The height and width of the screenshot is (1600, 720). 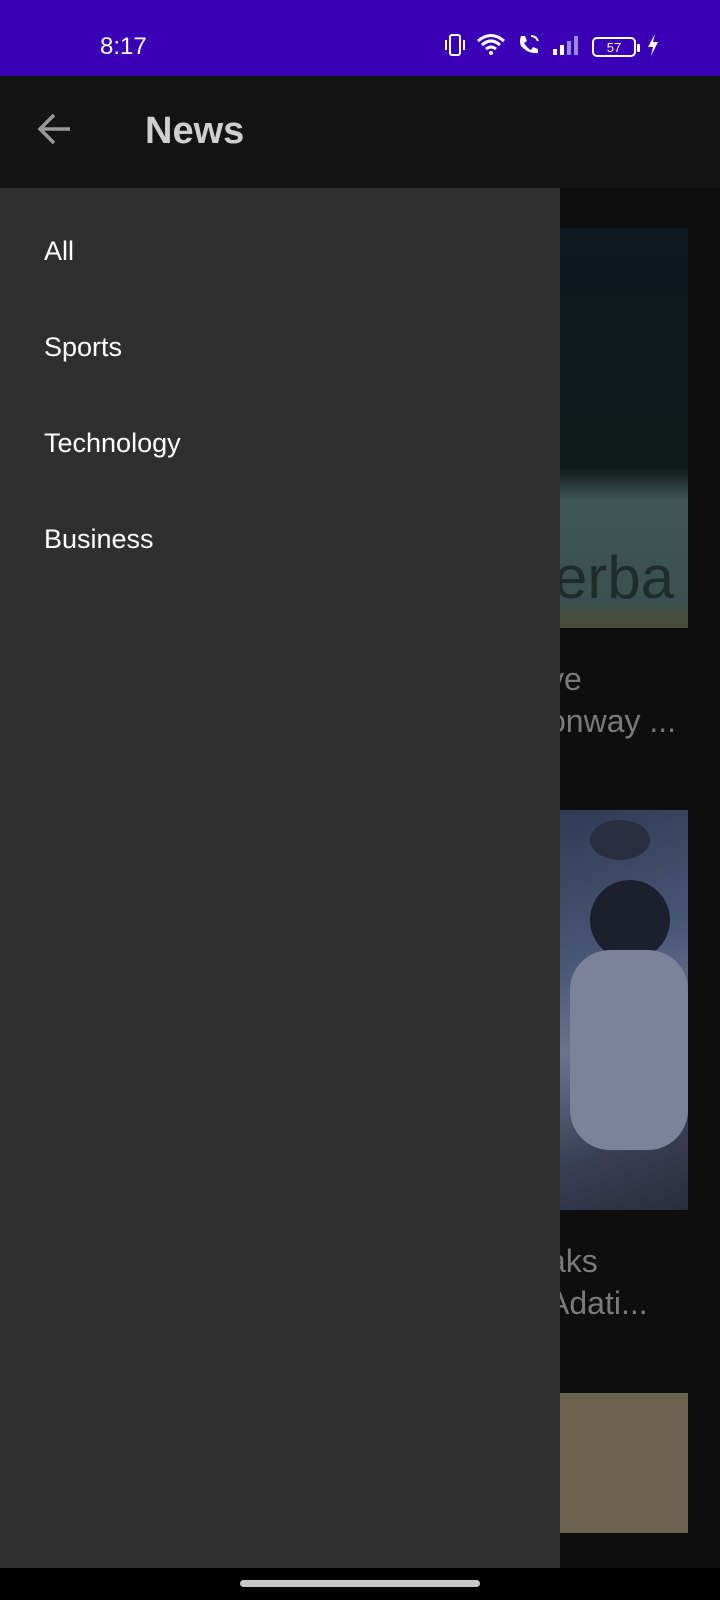 What do you see at coordinates (99, 539) in the screenshot?
I see `drawer-item-business: Business` at bounding box center [99, 539].